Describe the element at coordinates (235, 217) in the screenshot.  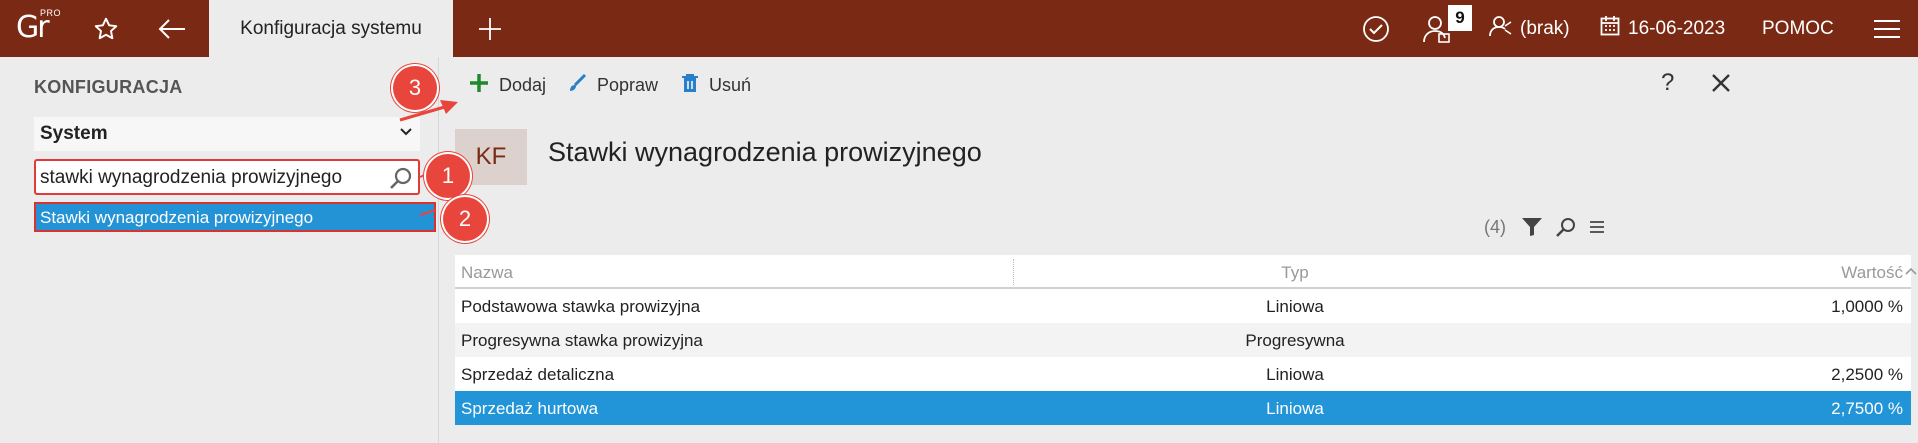
I see `search-result-item: Stawki wynagrodzenia prowizyjnego` at that location.